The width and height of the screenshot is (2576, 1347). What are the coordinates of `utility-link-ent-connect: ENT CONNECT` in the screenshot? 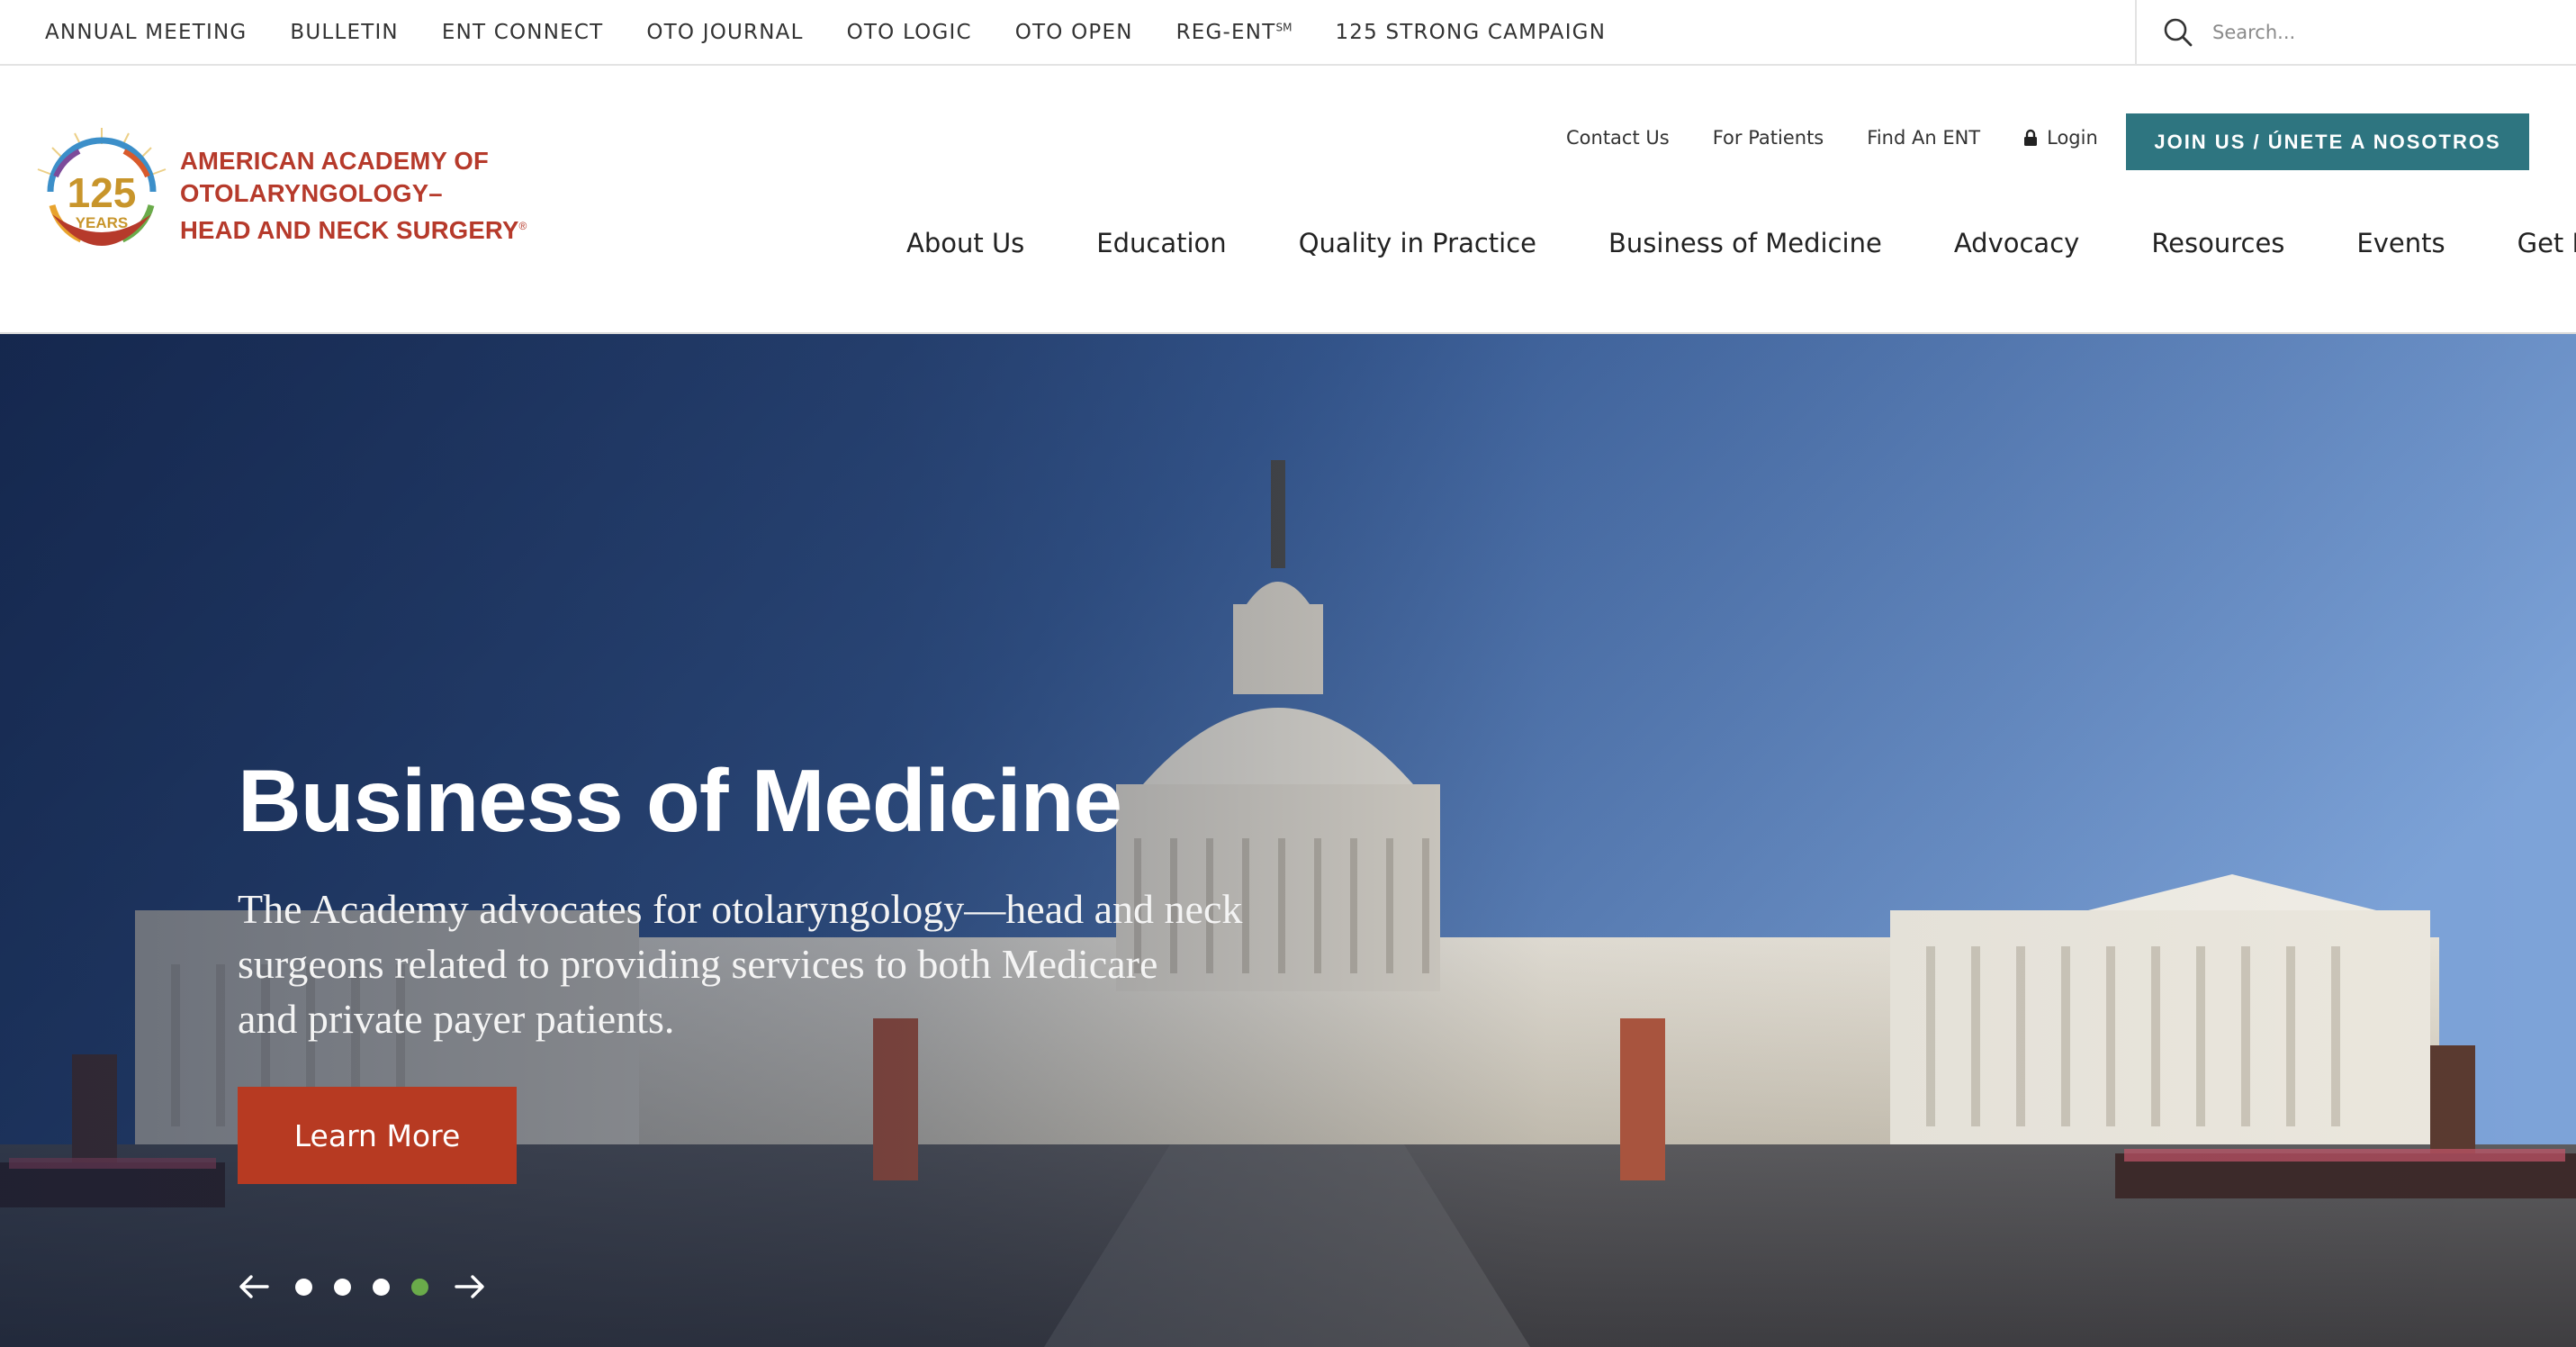 It's located at (523, 32).